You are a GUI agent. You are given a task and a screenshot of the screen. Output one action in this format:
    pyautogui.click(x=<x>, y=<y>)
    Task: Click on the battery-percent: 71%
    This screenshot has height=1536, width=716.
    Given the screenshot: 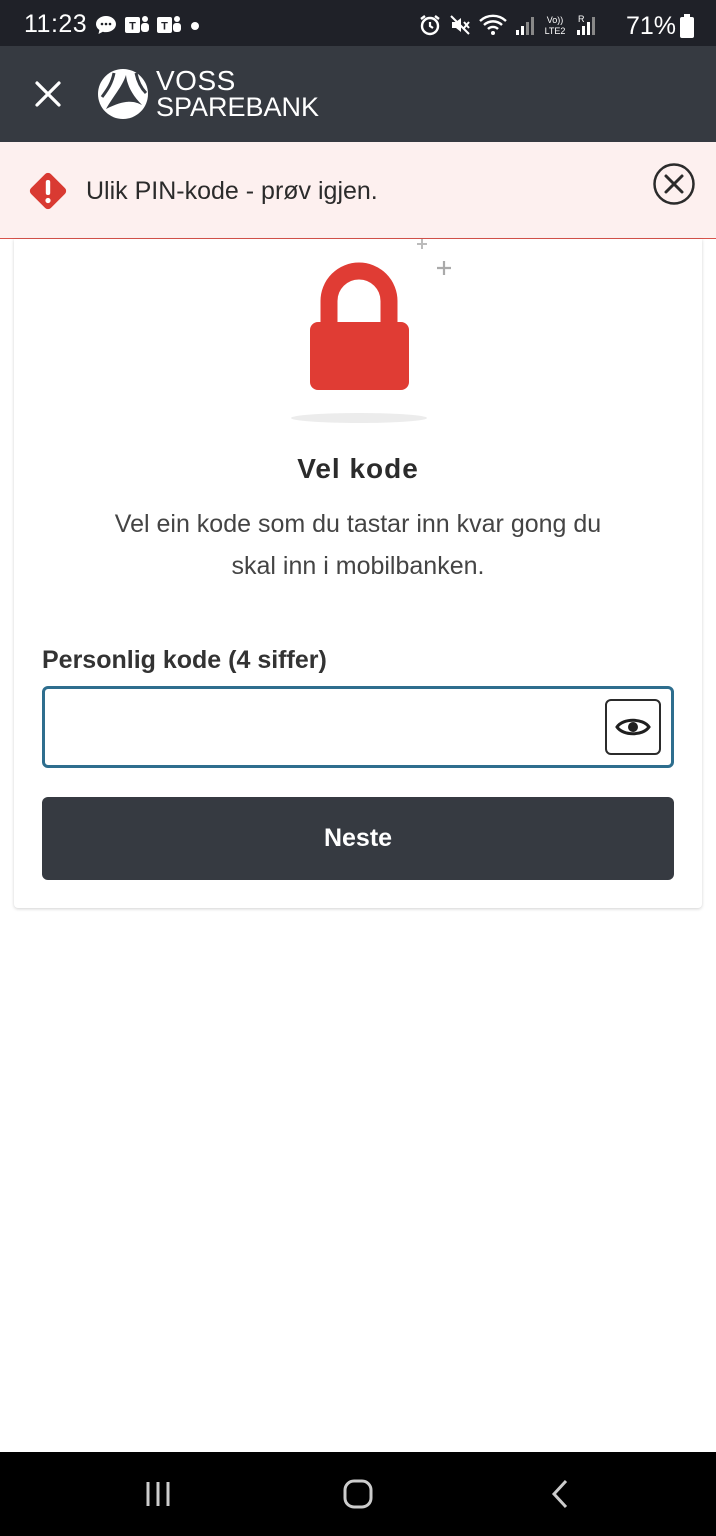 What is the action you would take?
    pyautogui.click(x=650, y=26)
    